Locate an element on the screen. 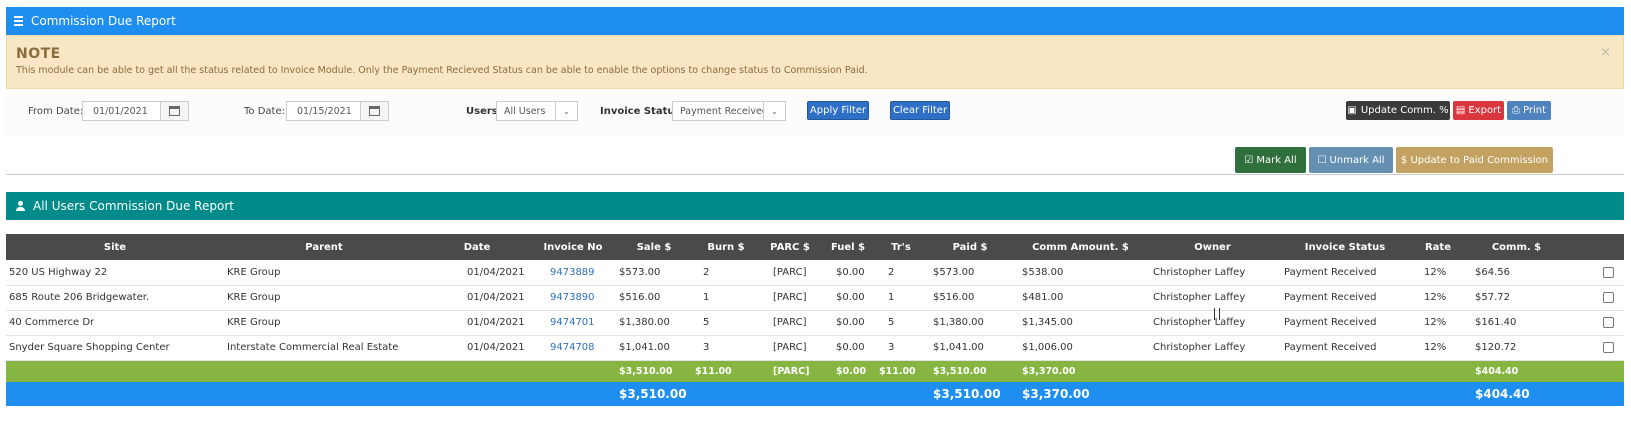  clear-filter-button: Clear Filter is located at coordinates (920, 110).